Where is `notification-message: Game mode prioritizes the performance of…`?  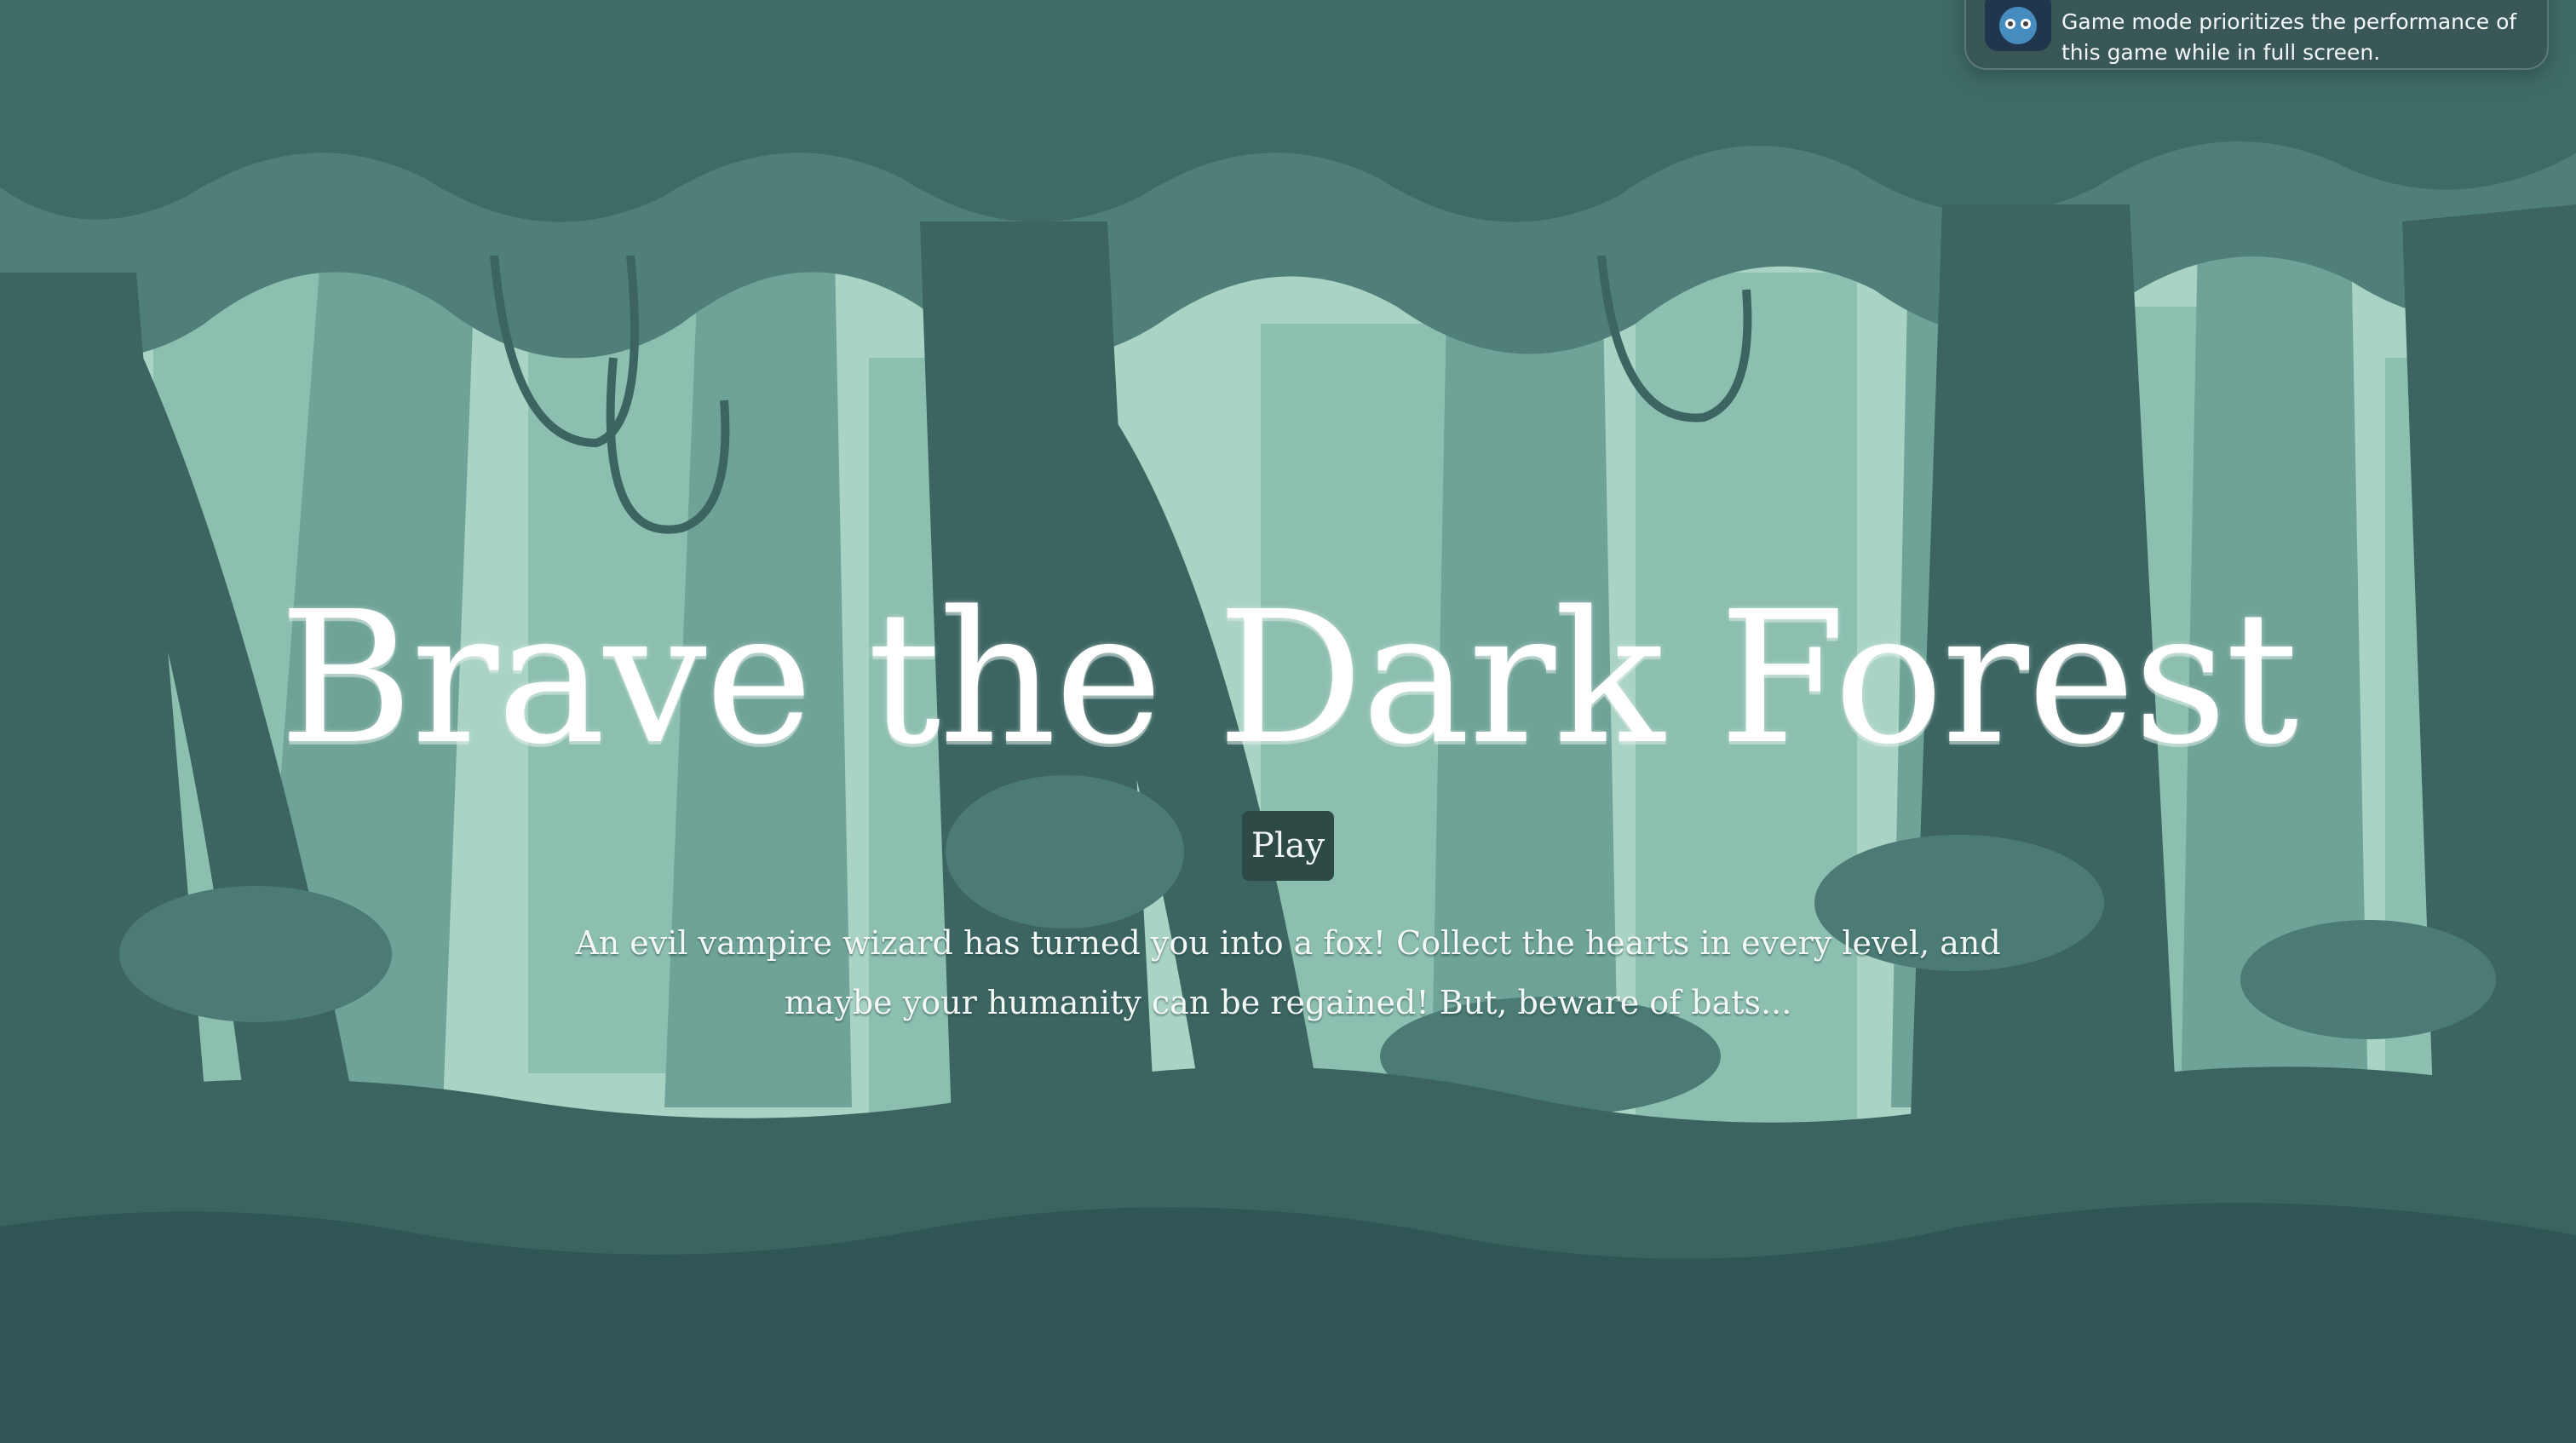
notification-message: Game mode prioritizes the performance of… is located at coordinates (2289, 37).